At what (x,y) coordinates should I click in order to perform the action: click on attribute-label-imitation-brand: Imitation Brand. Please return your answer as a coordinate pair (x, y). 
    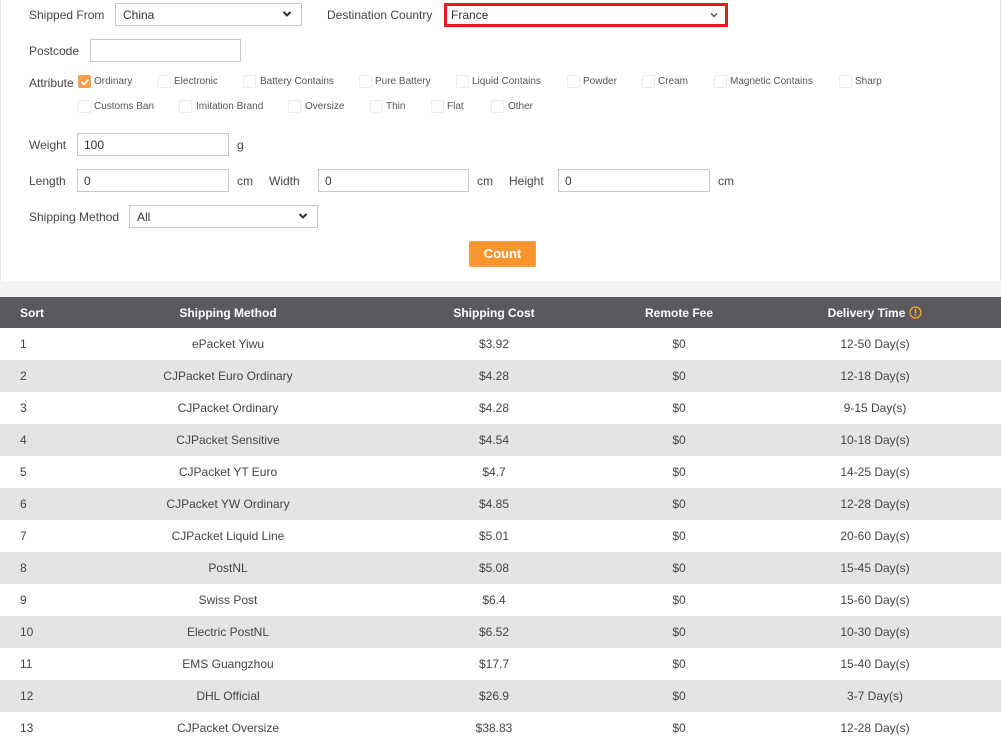
    Looking at the image, I should click on (230, 106).